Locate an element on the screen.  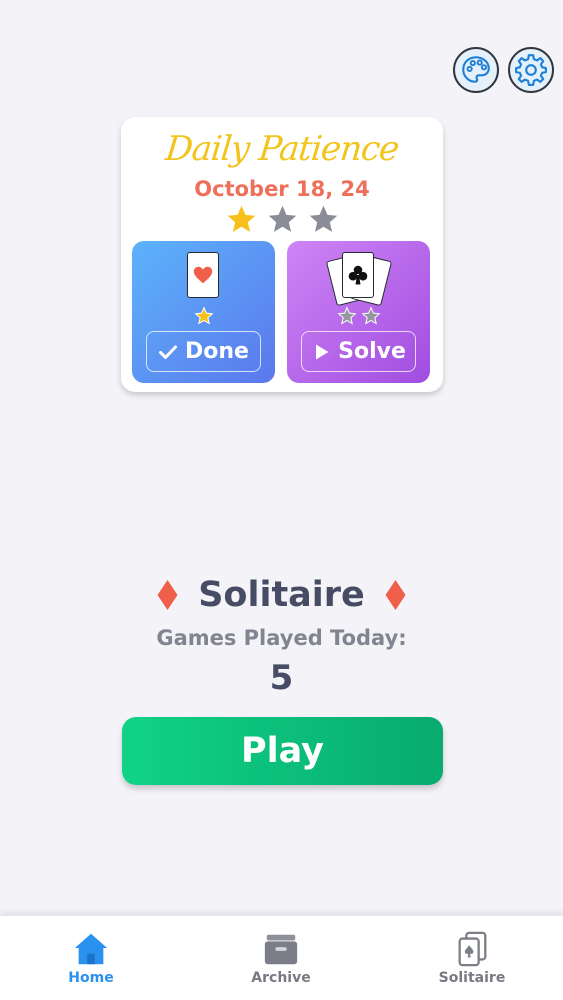
nav-item-archive: Archive is located at coordinates (281, 958).